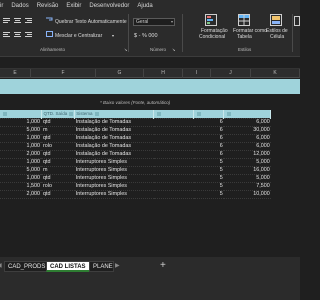 The image size is (320, 300). What do you see at coordinates (244, 37) in the screenshot?
I see `format-as-table-label-2: Tabela` at bounding box center [244, 37].